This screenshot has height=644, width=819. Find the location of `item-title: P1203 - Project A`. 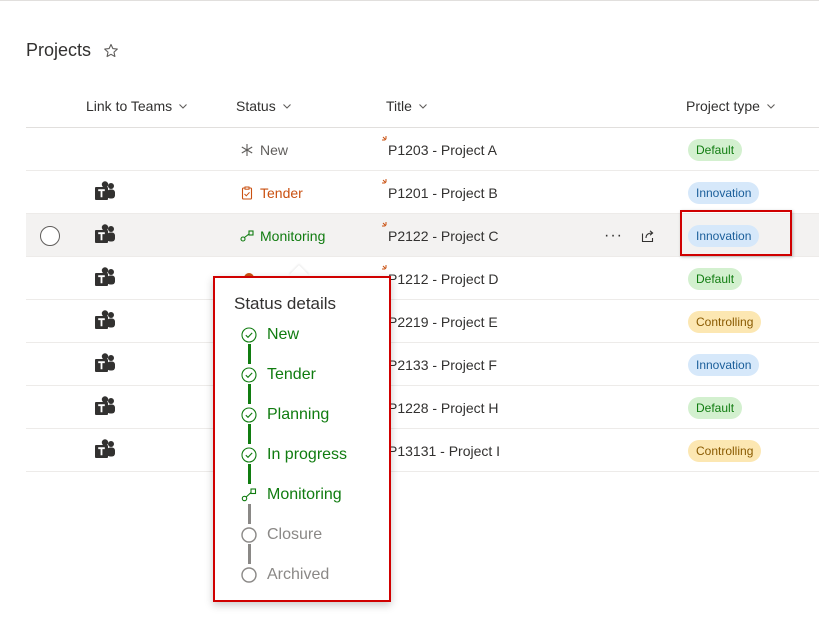

item-title: P1203 - Project A is located at coordinates (439, 146).